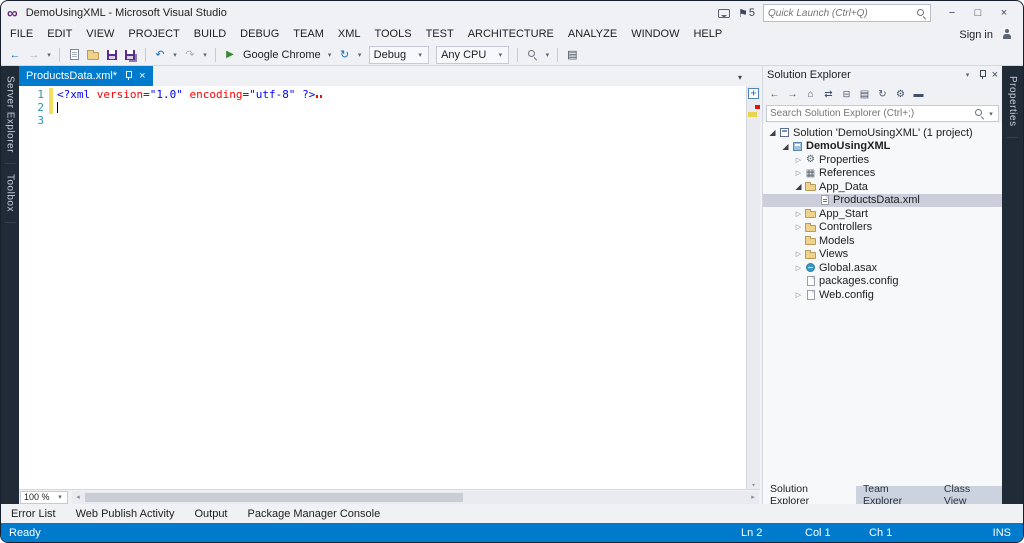 This screenshot has height=543, width=1024. What do you see at coordinates (131, 55) in the screenshot?
I see `save-all-button` at bounding box center [131, 55].